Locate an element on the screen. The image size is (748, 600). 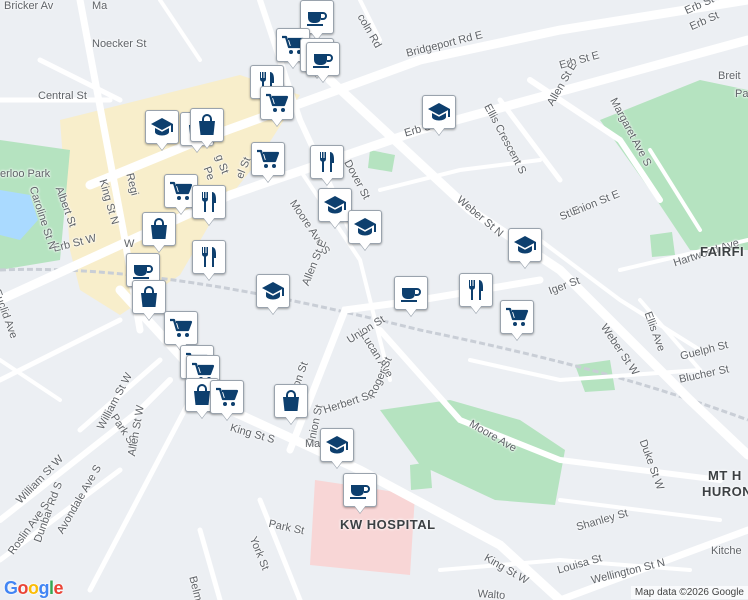
logo-letter: e is located at coordinates (58, 588).